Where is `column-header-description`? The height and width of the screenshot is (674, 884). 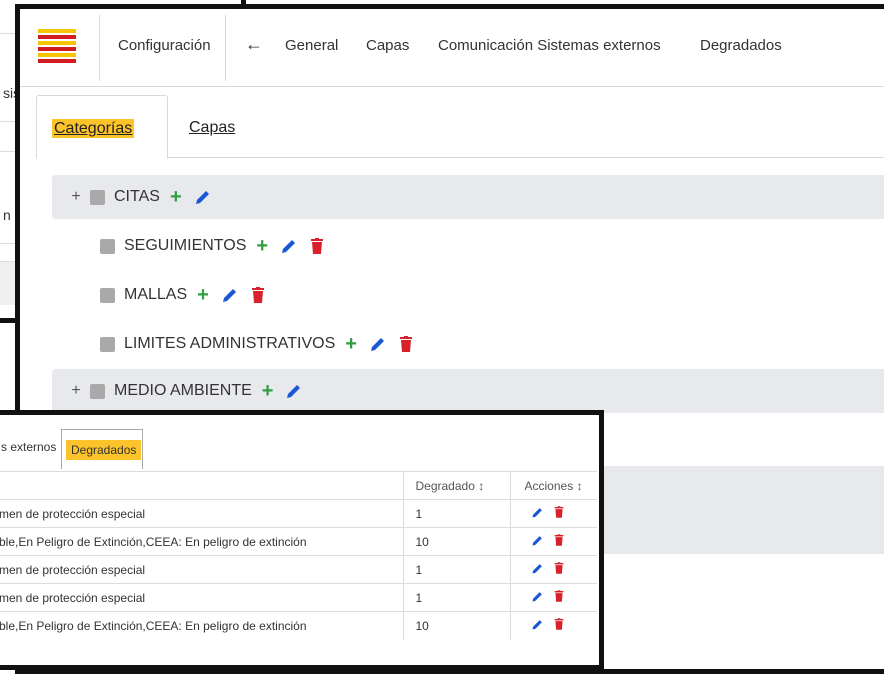 column-header-description is located at coordinates (201, 485).